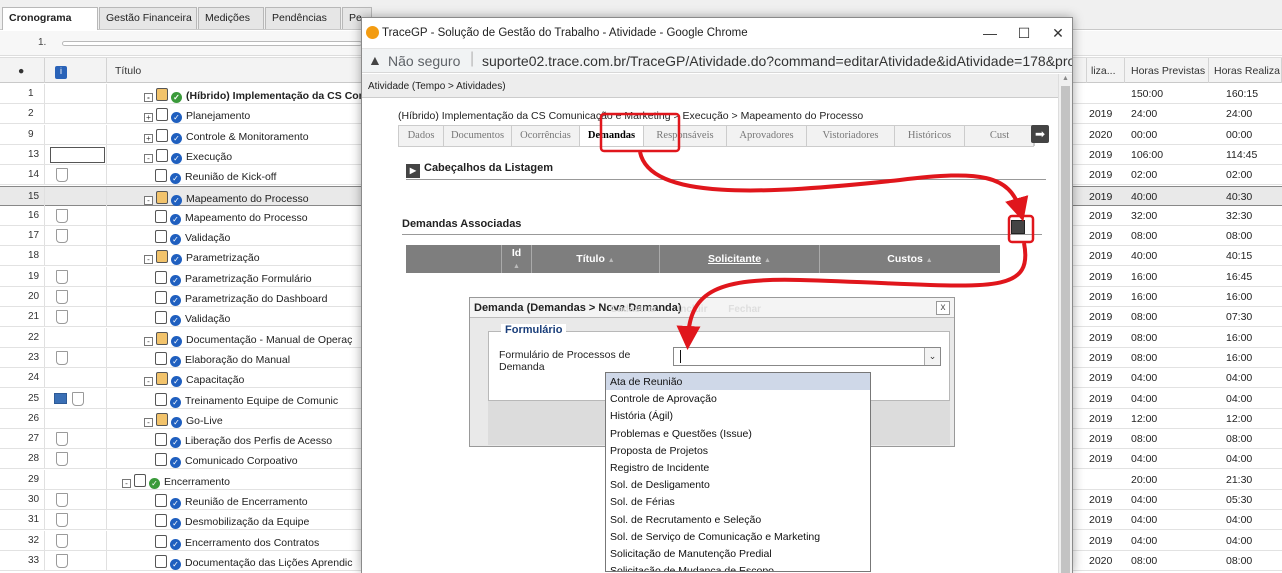 The height and width of the screenshot is (573, 1282). Describe the element at coordinates (148, 18) in the screenshot. I see `tab-1: Gestão Financeira` at that location.